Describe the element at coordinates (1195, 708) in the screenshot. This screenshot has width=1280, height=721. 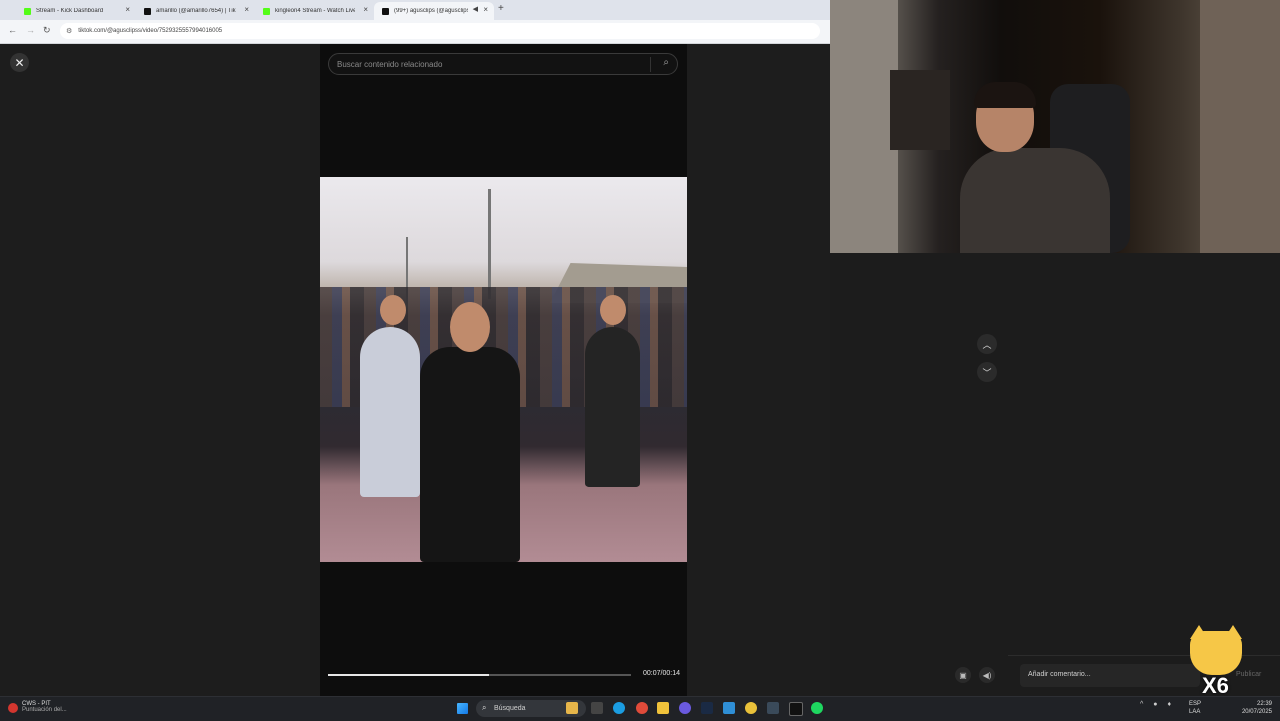
I see `language-indicator: ESP LAA` at that location.